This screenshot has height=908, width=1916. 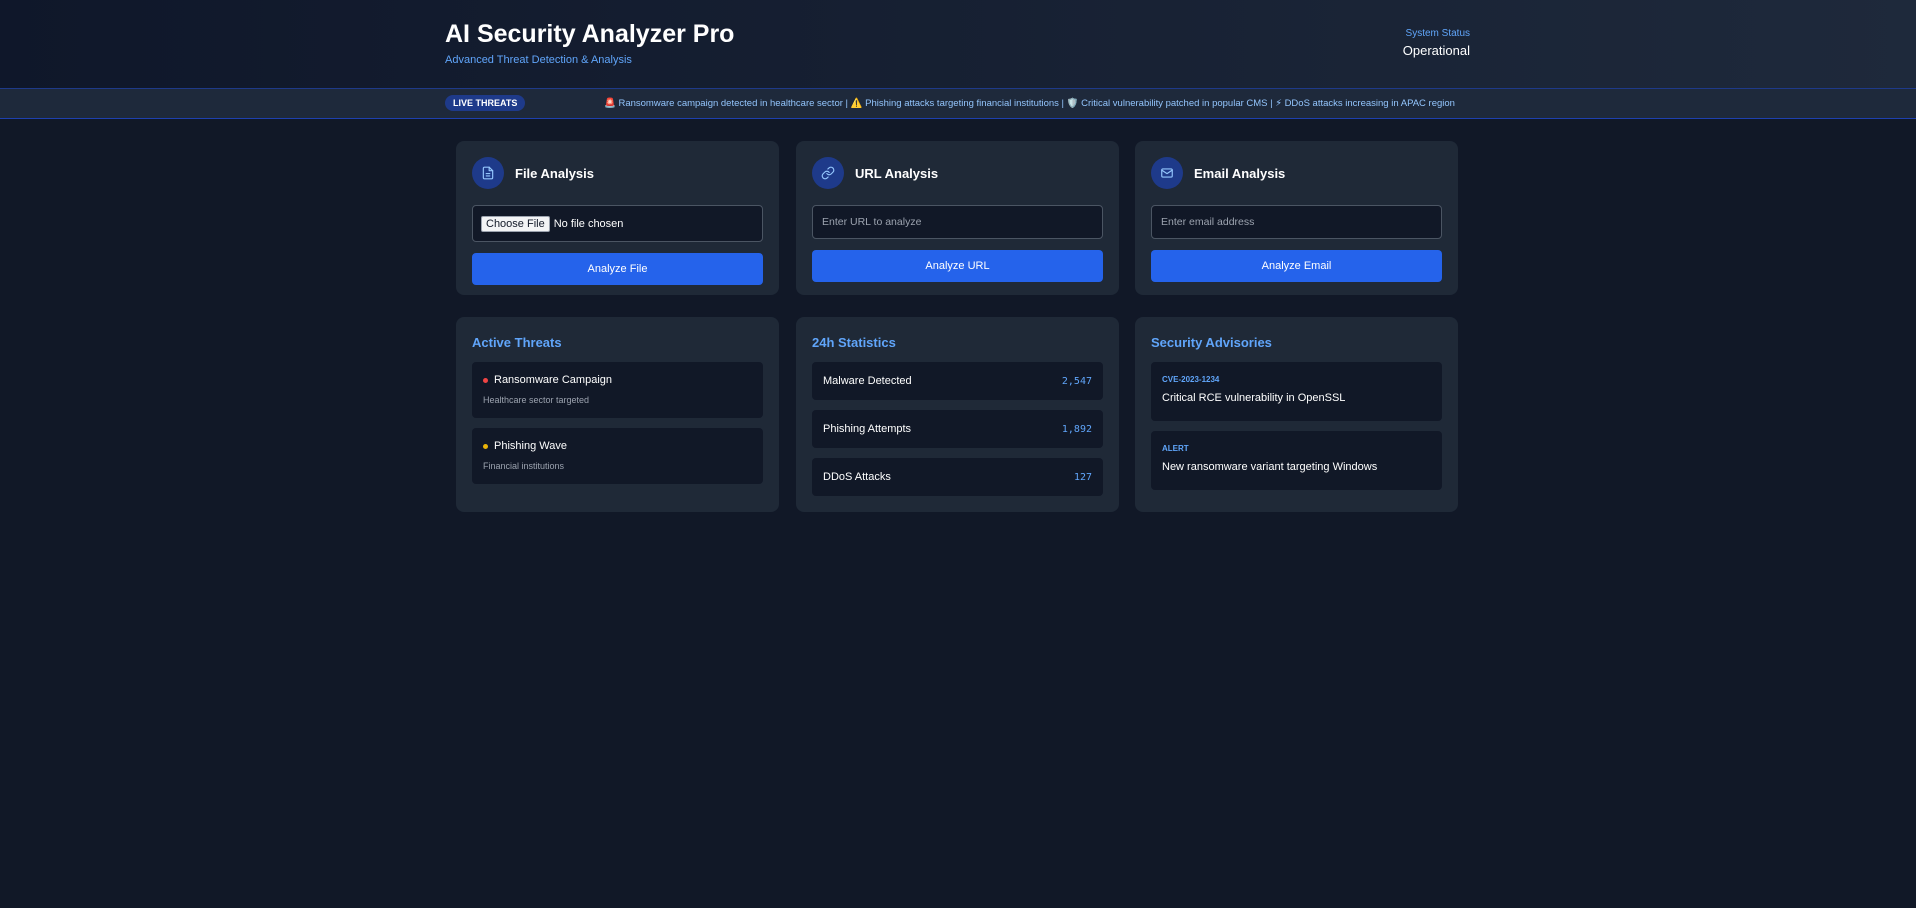 What do you see at coordinates (1254, 398) in the screenshot?
I see `advisory-text: Critical RCE vulnerability in OpenSSL` at bounding box center [1254, 398].